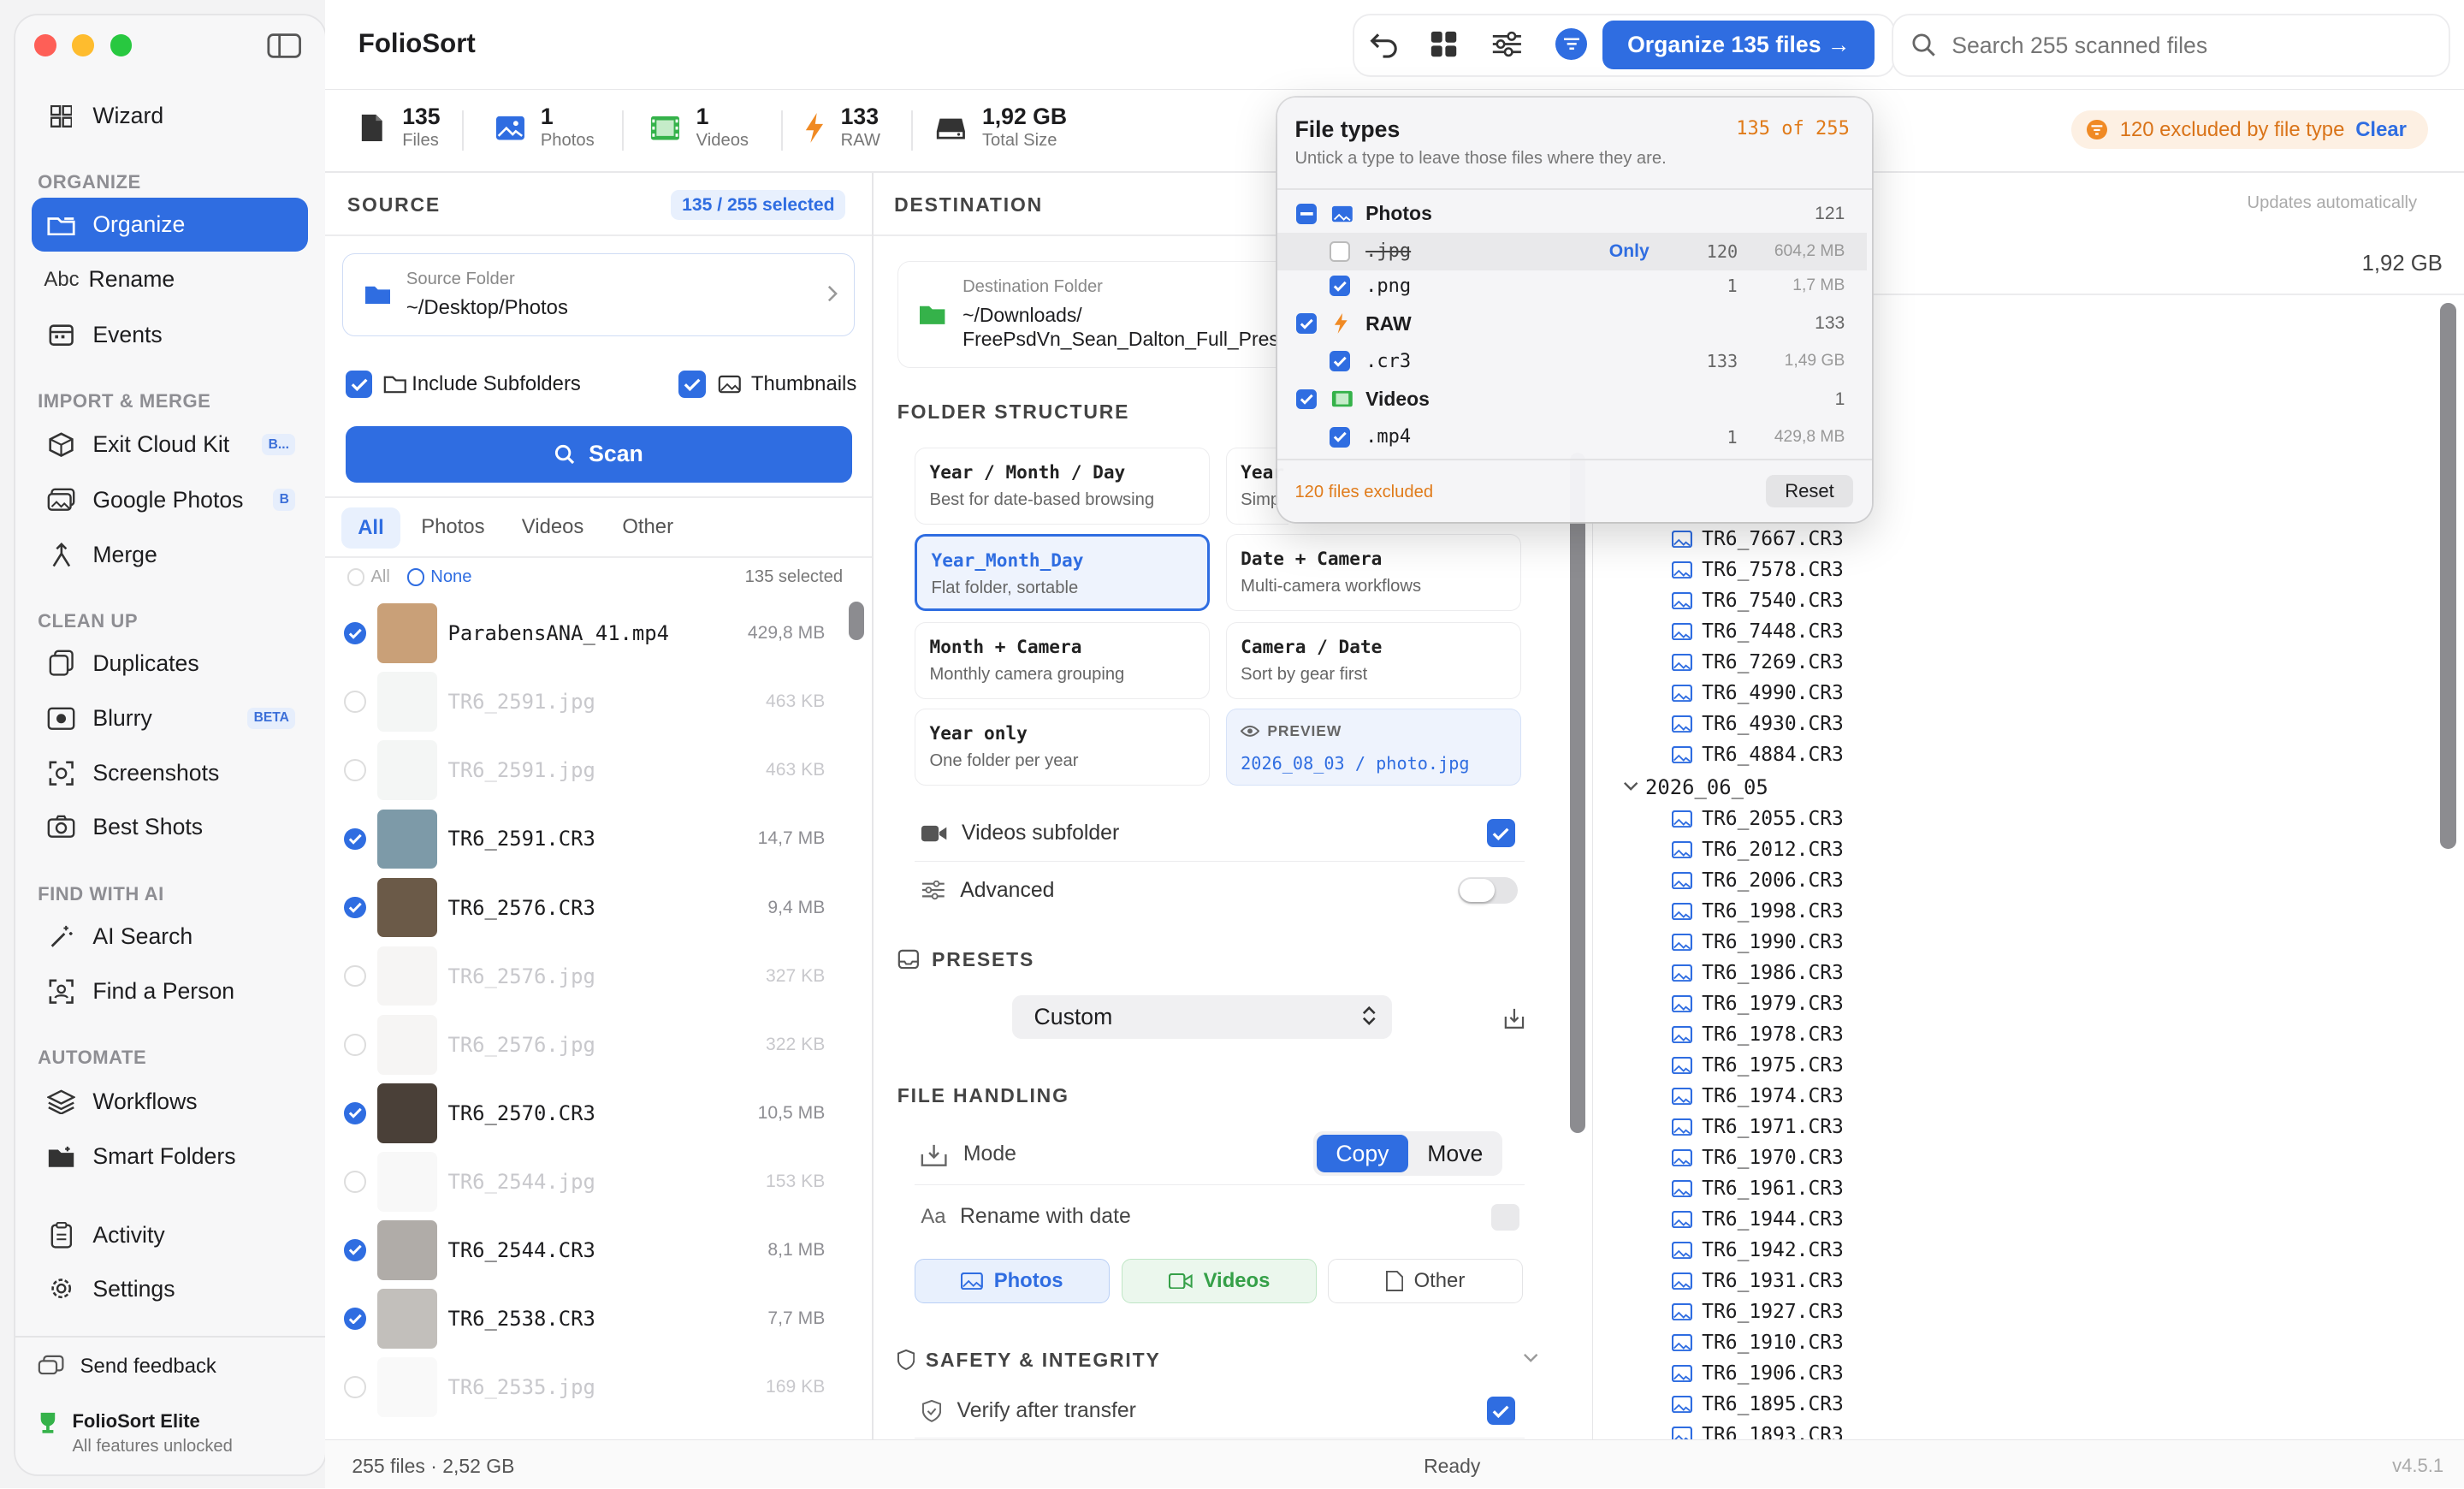  What do you see at coordinates (599, 454) in the screenshot?
I see `scan-button: Scan` at bounding box center [599, 454].